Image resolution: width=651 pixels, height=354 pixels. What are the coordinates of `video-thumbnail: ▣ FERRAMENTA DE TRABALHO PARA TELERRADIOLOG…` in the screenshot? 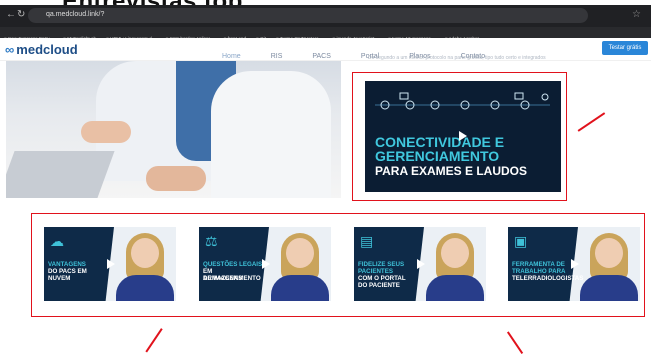 It's located at (574, 264).